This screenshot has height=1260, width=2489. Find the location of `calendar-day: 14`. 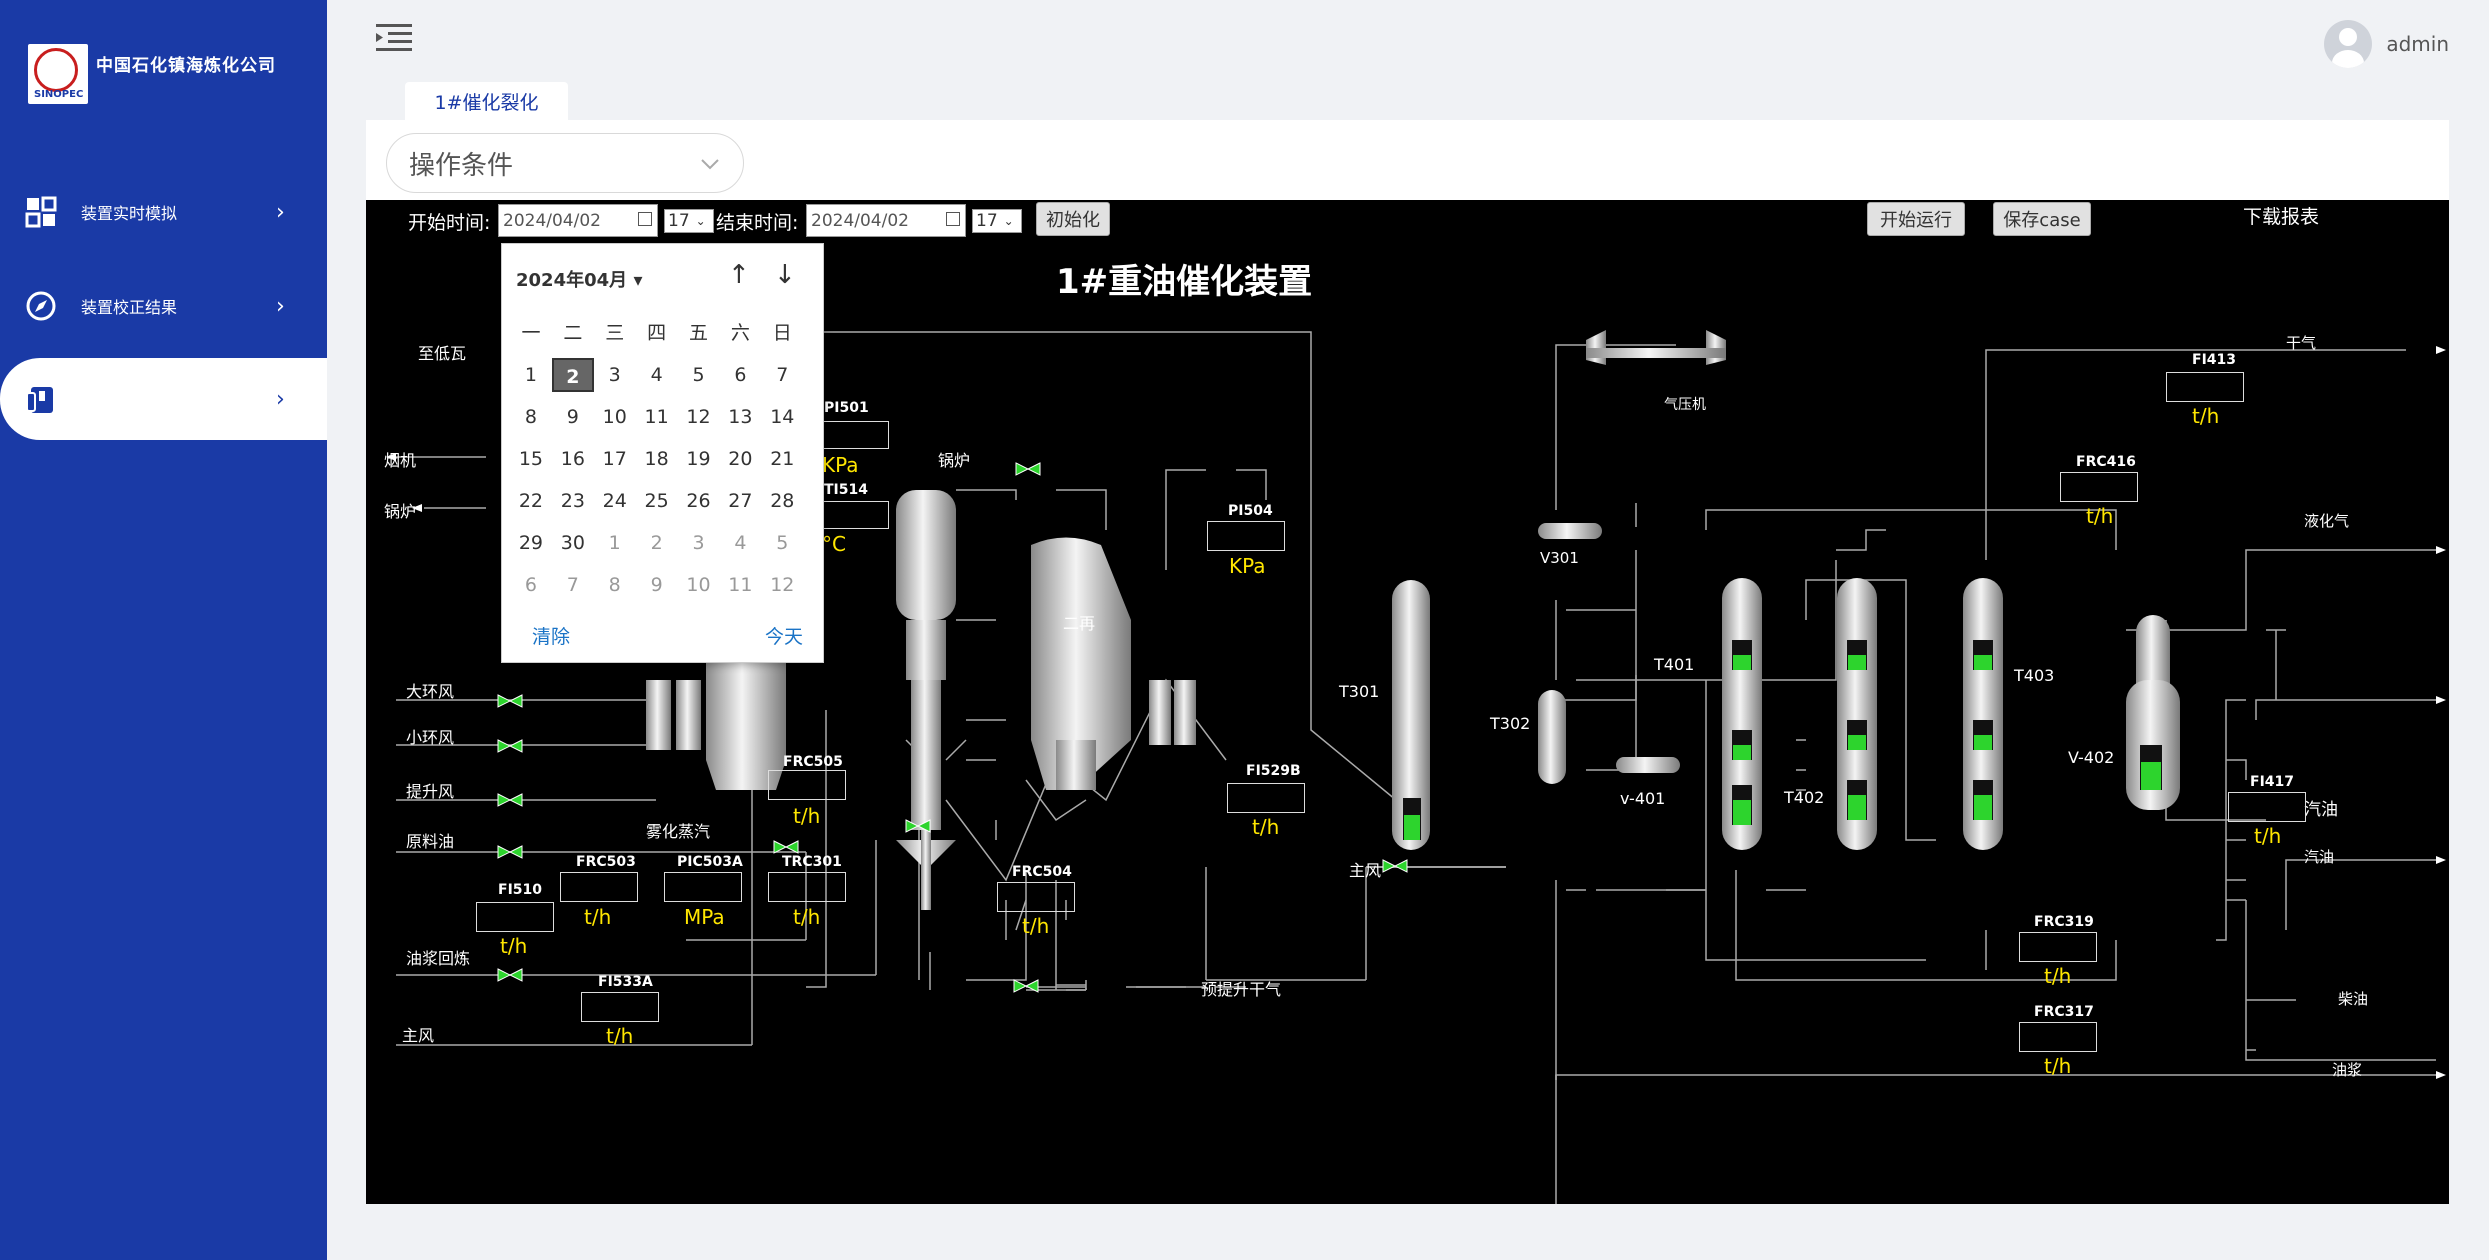

calendar-day: 14 is located at coordinates (782, 417).